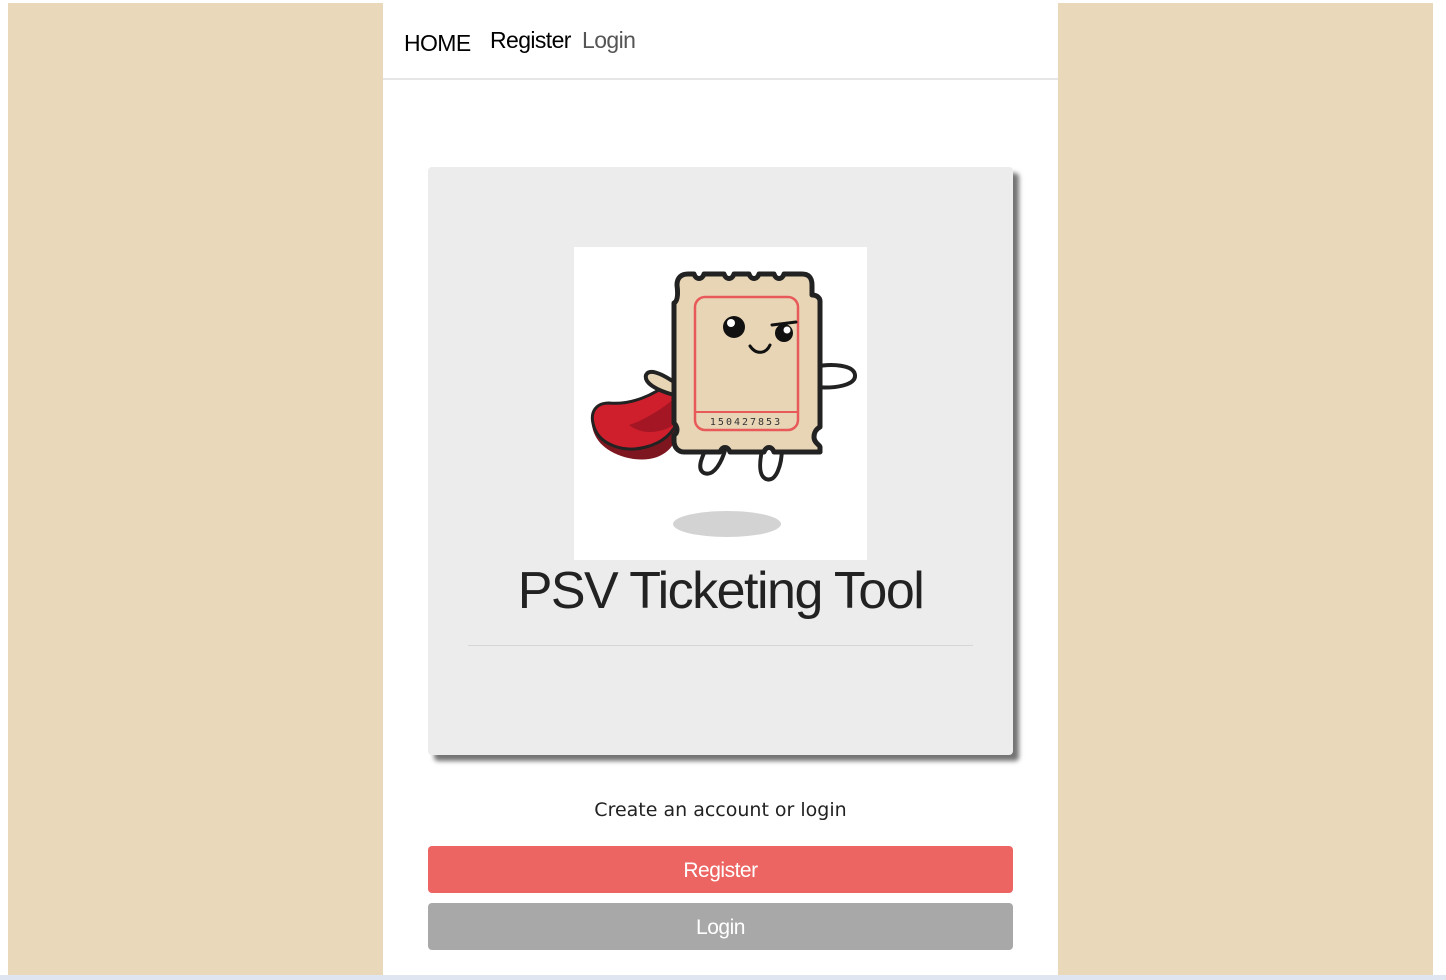 The height and width of the screenshot is (980, 1446). Describe the element at coordinates (720, 926) in the screenshot. I see `login-button: Login` at that location.